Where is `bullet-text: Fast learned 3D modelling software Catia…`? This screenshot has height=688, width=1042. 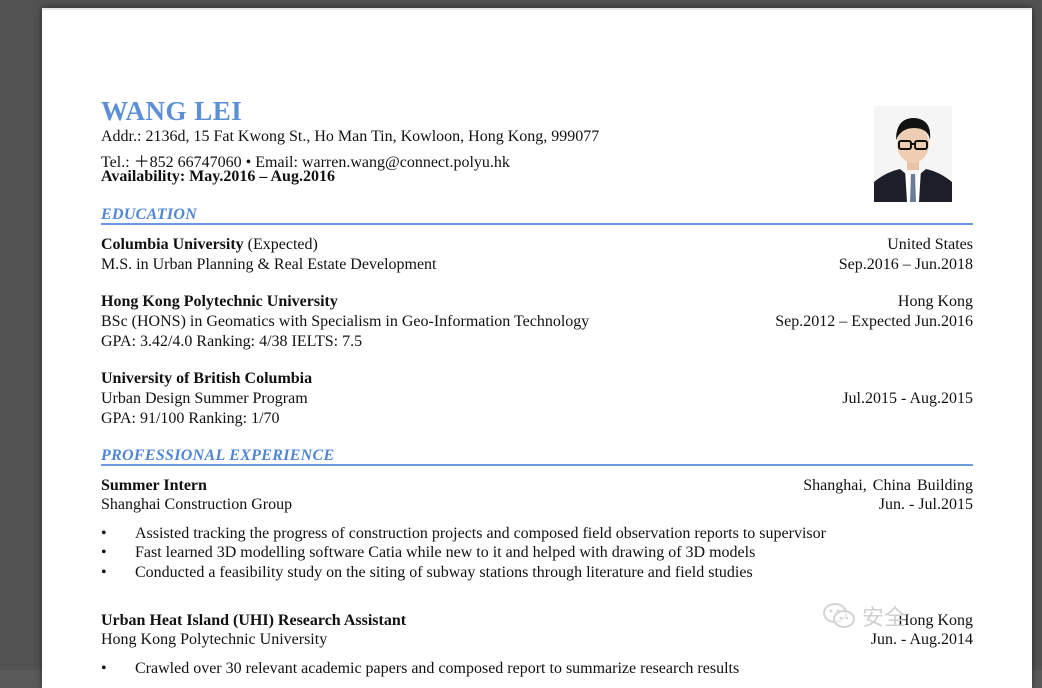
bullet-text: Fast learned 3D modelling software Catia… is located at coordinates (445, 552).